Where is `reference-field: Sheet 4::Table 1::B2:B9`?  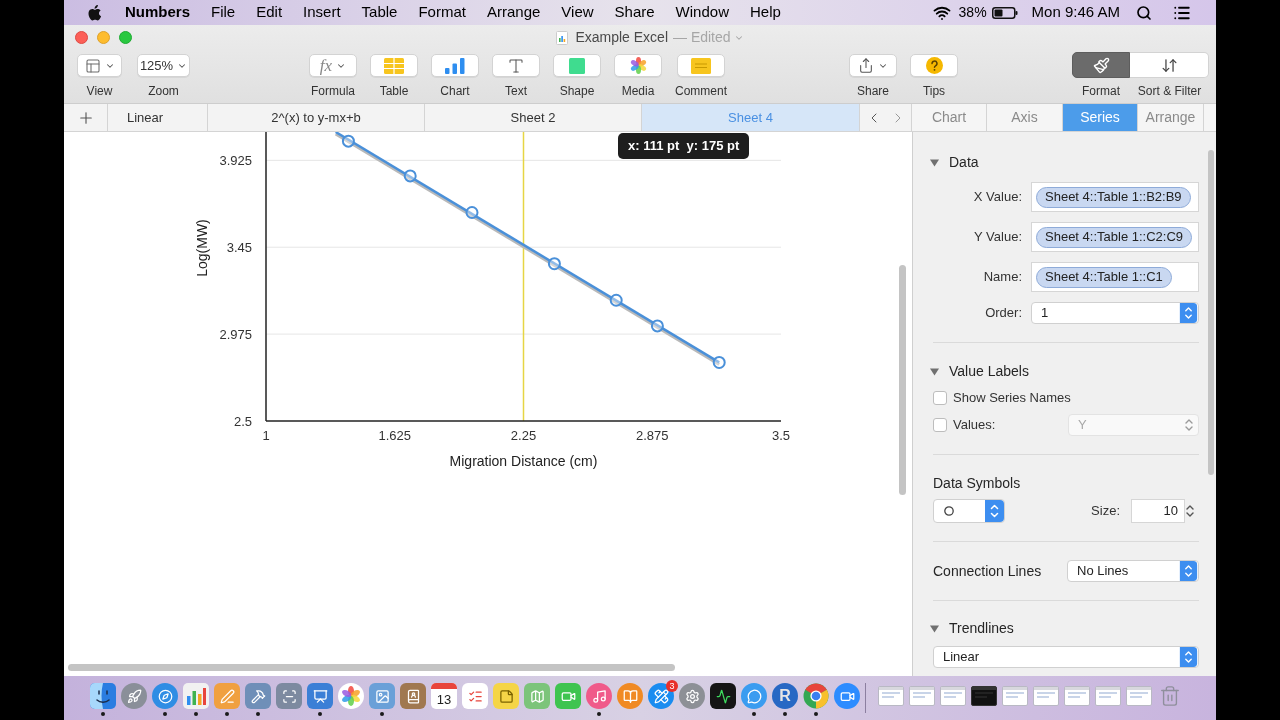 reference-field: Sheet 4::Table 1::B2:B9 is located at coordinates (1115, 197).